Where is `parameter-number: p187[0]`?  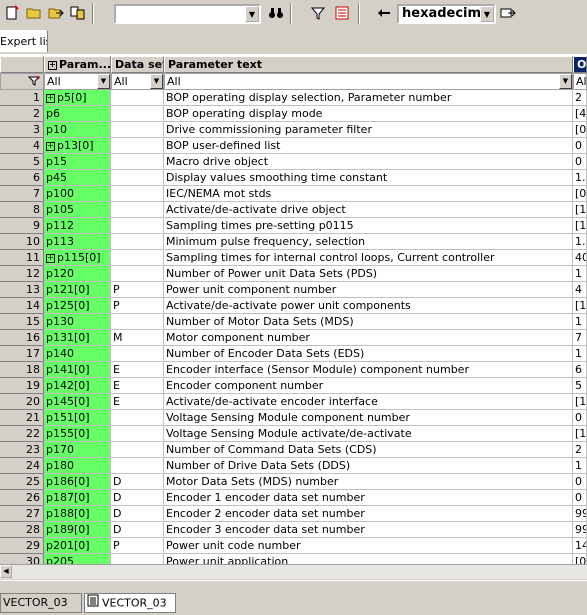 parameter-number: p187[0] is located at coordinates (77, 498).